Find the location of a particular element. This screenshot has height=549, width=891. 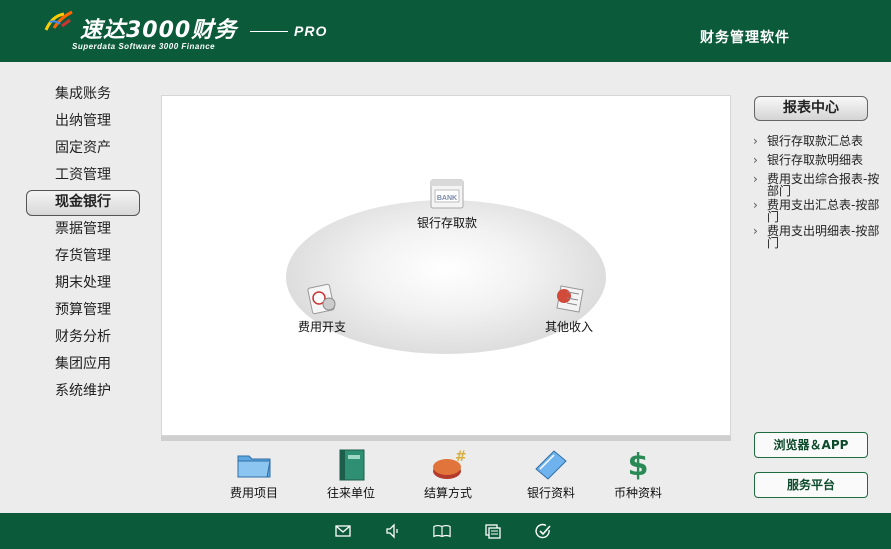

currency-icon: $ is located at coordinates (638, 464).